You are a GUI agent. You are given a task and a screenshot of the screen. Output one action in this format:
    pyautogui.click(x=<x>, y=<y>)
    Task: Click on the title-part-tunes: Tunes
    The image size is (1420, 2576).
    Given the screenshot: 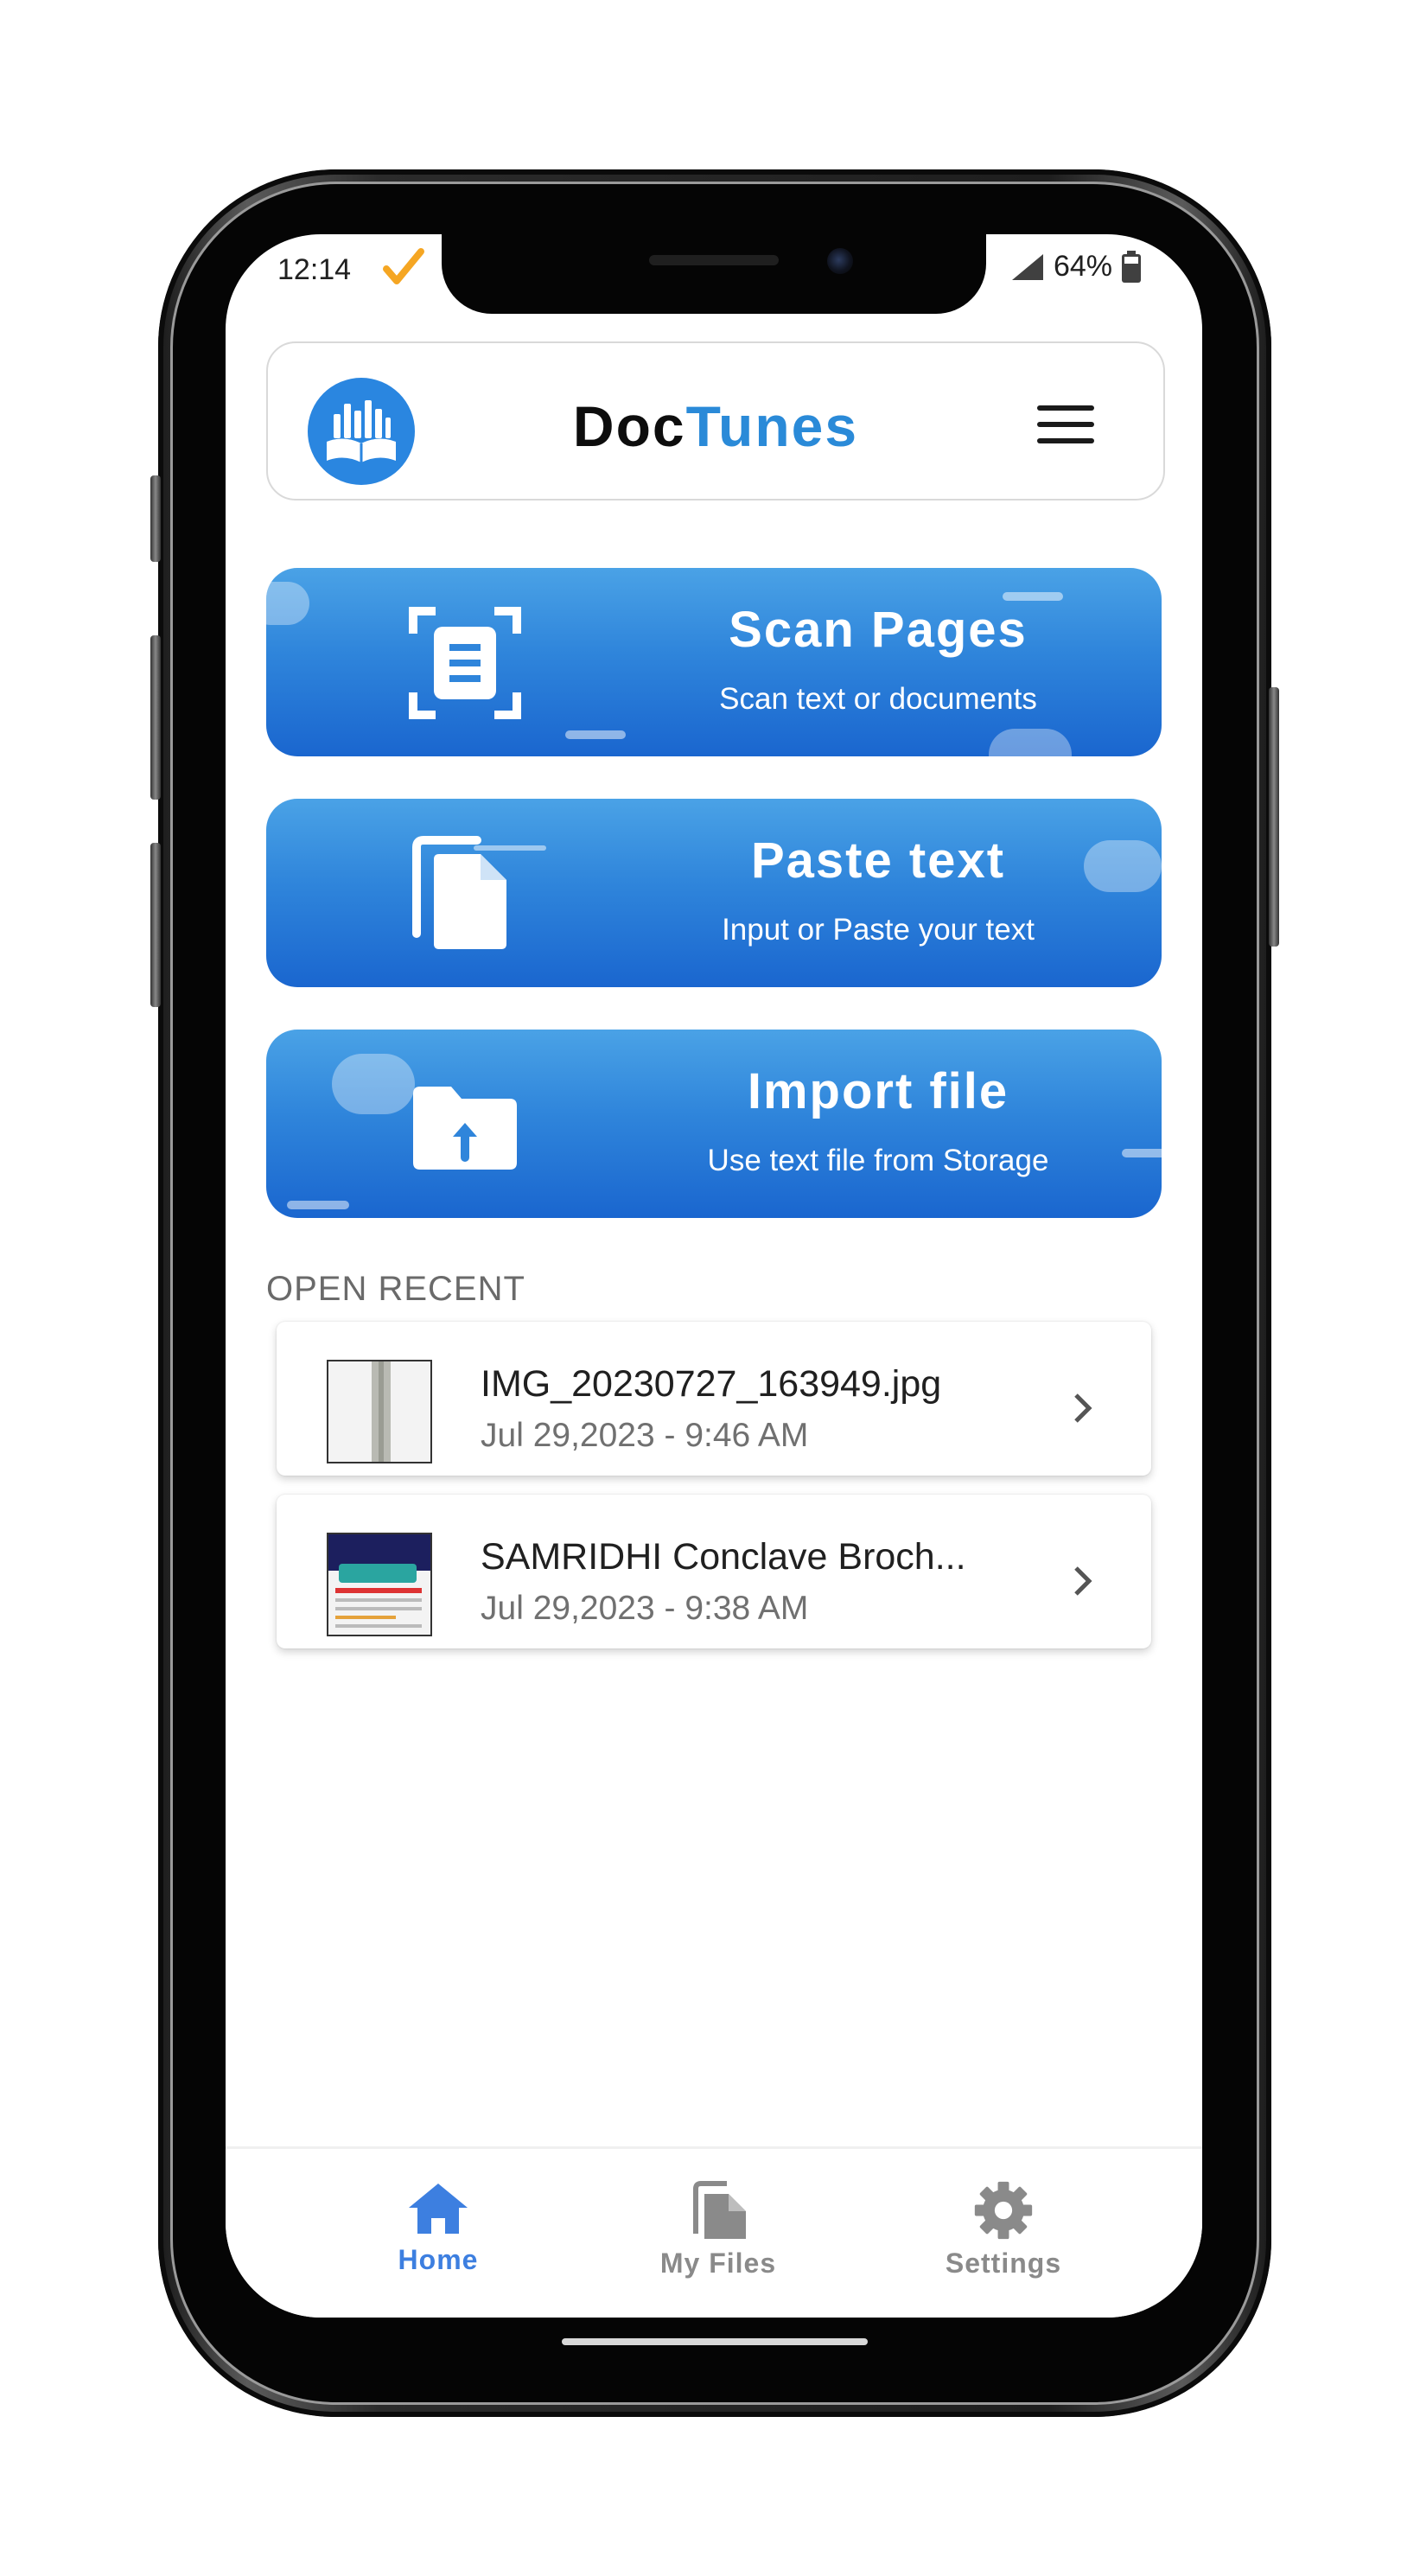 What is the action you would take?
    pyautogui.click(x=772, y=426)
    